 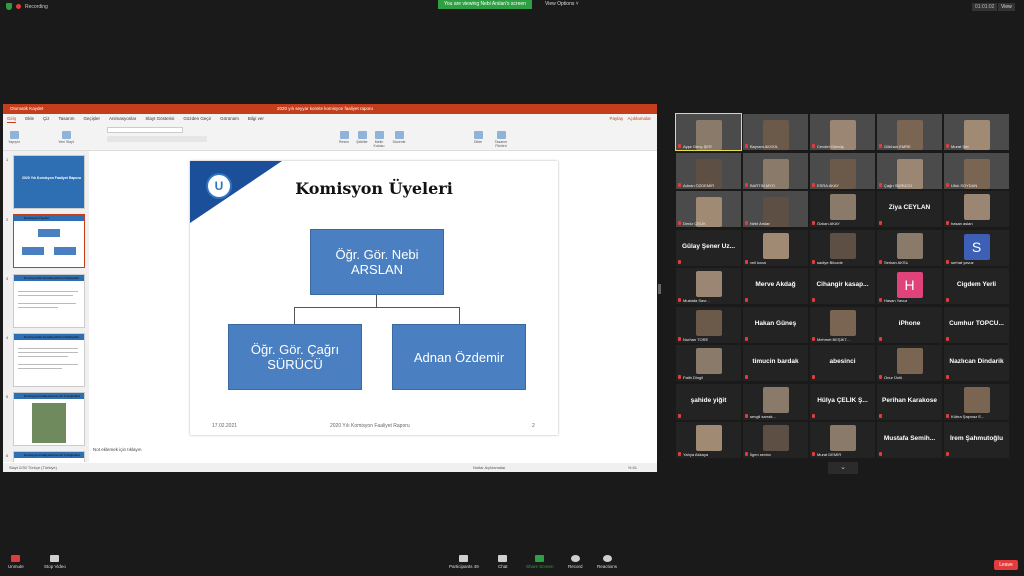 I want to click on designer-button: Tasarım Fikirleri, so click(x=501, y=139).